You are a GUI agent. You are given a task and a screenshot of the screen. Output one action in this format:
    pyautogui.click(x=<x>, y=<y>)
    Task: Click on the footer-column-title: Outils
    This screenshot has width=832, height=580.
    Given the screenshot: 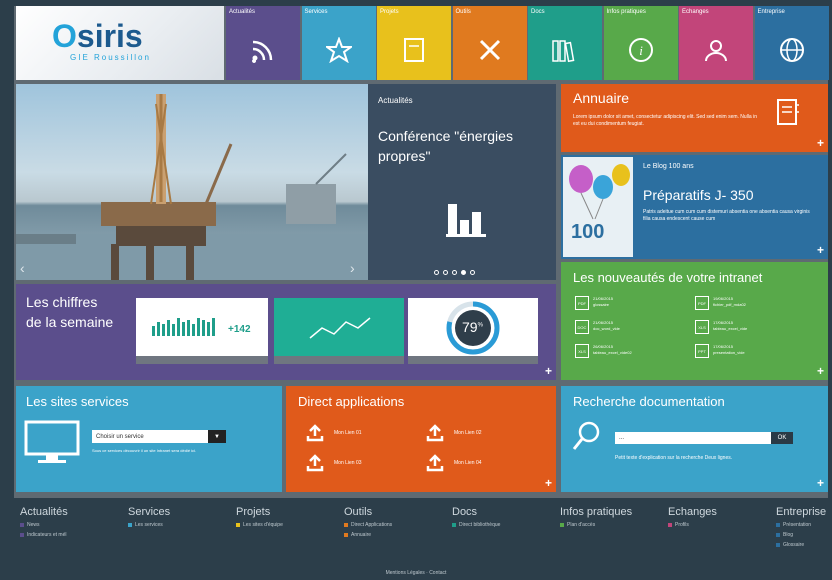 What is the action you would take?
    pyautogui.click(x=368, y=512)
    